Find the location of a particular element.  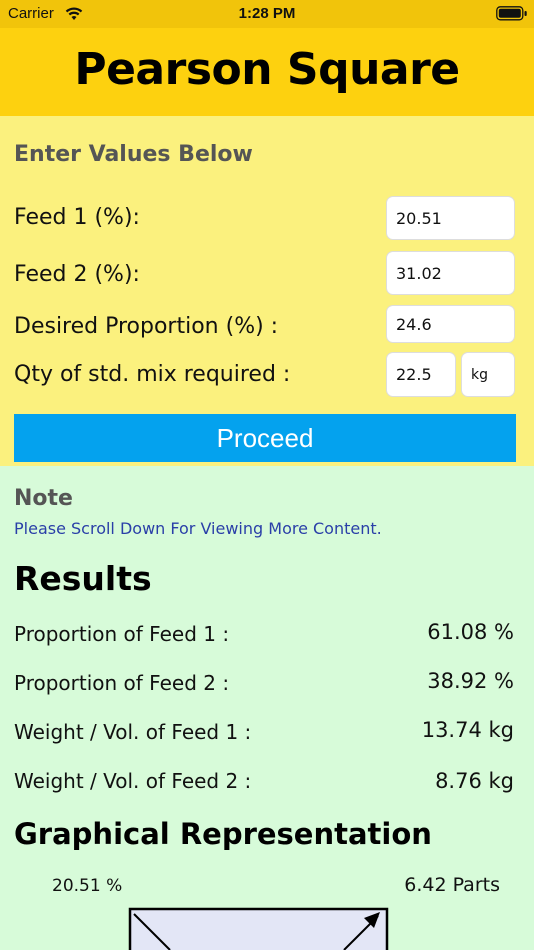

result-value-weight-feed1: 13.74 kg is located at coordinates (467, 730).